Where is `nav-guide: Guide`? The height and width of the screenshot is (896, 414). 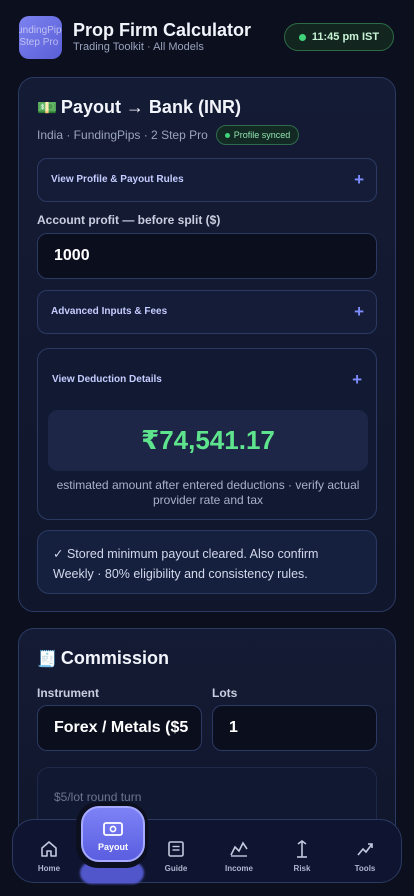
nav-guide: Guide is located at coordinates (176, 852).